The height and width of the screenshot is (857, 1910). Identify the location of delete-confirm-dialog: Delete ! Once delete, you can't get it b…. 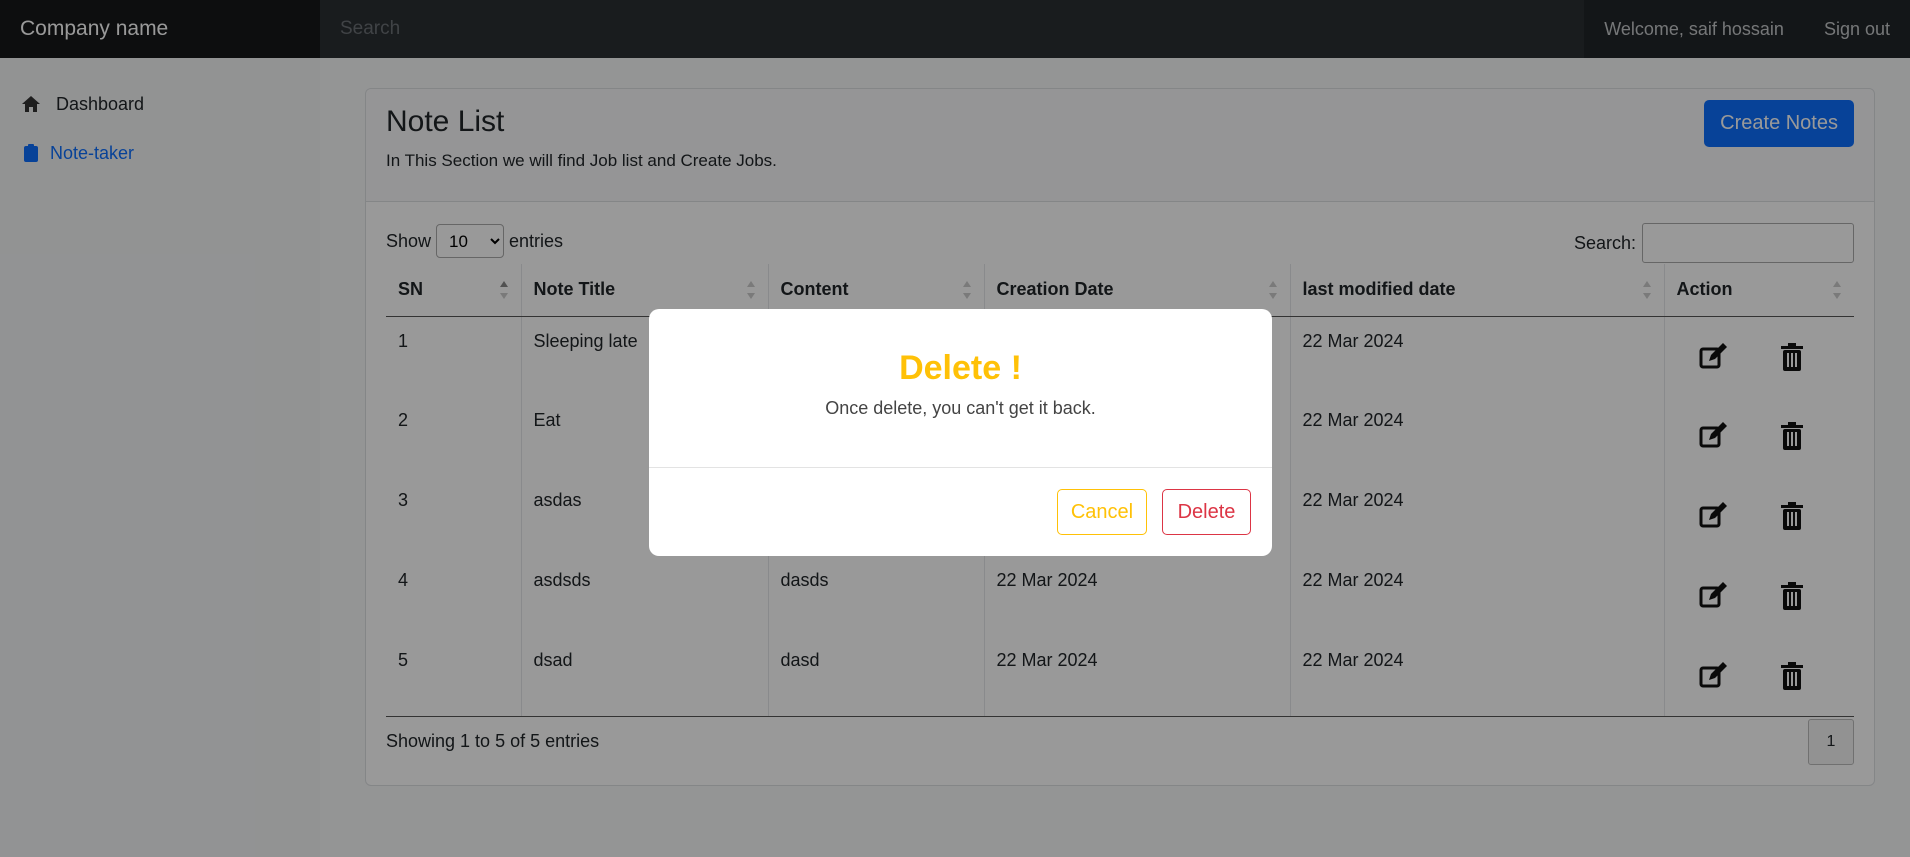
(960, 432).